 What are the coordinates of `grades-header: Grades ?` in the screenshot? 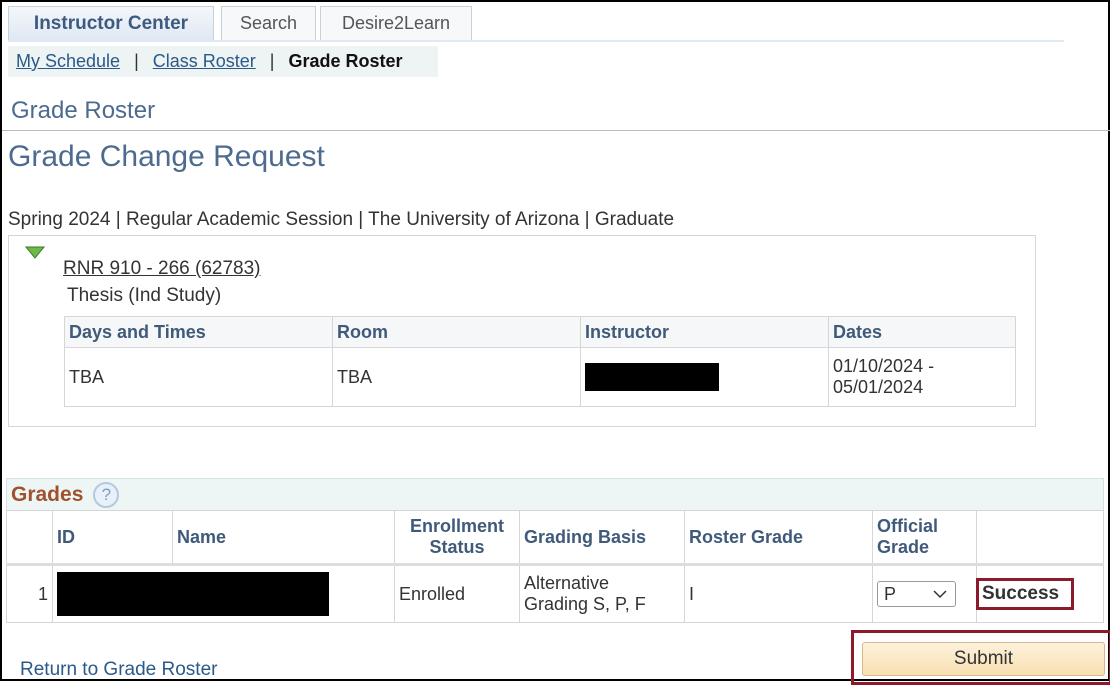 It's located at (555, 494).